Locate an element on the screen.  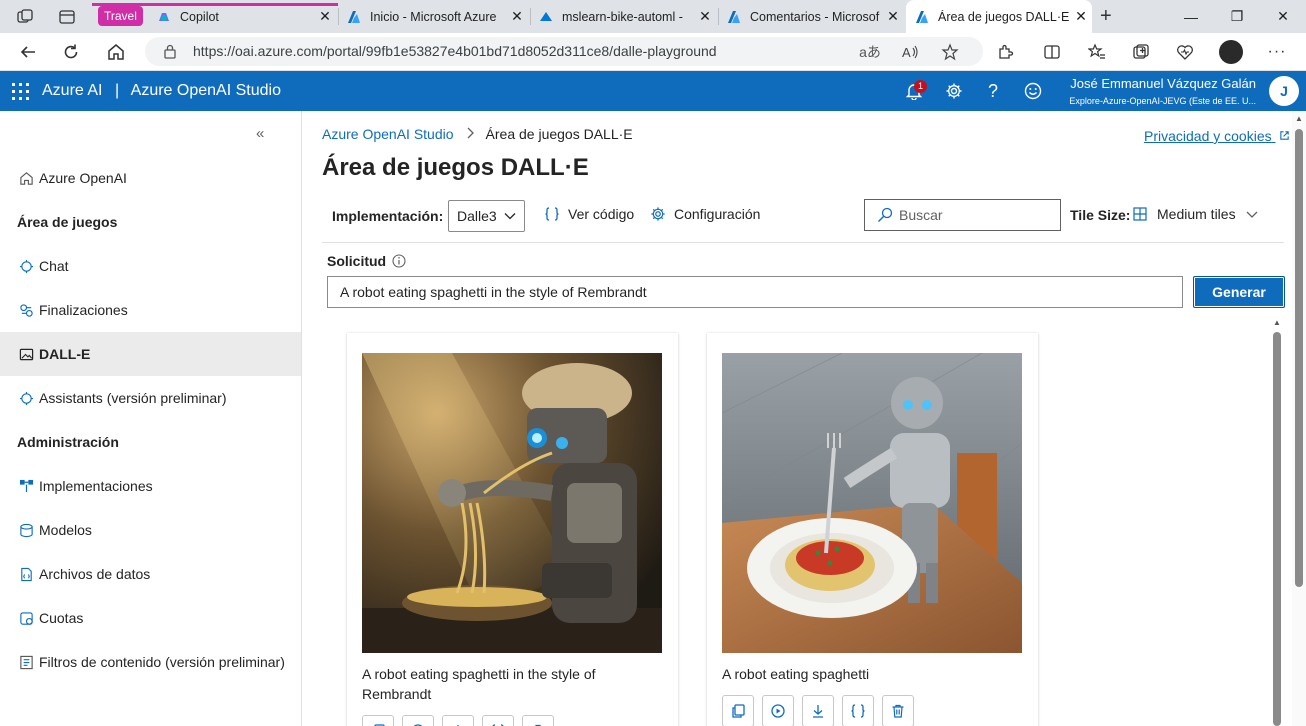
sidebar-item-label: Chat is located at coordinates (54, 266).